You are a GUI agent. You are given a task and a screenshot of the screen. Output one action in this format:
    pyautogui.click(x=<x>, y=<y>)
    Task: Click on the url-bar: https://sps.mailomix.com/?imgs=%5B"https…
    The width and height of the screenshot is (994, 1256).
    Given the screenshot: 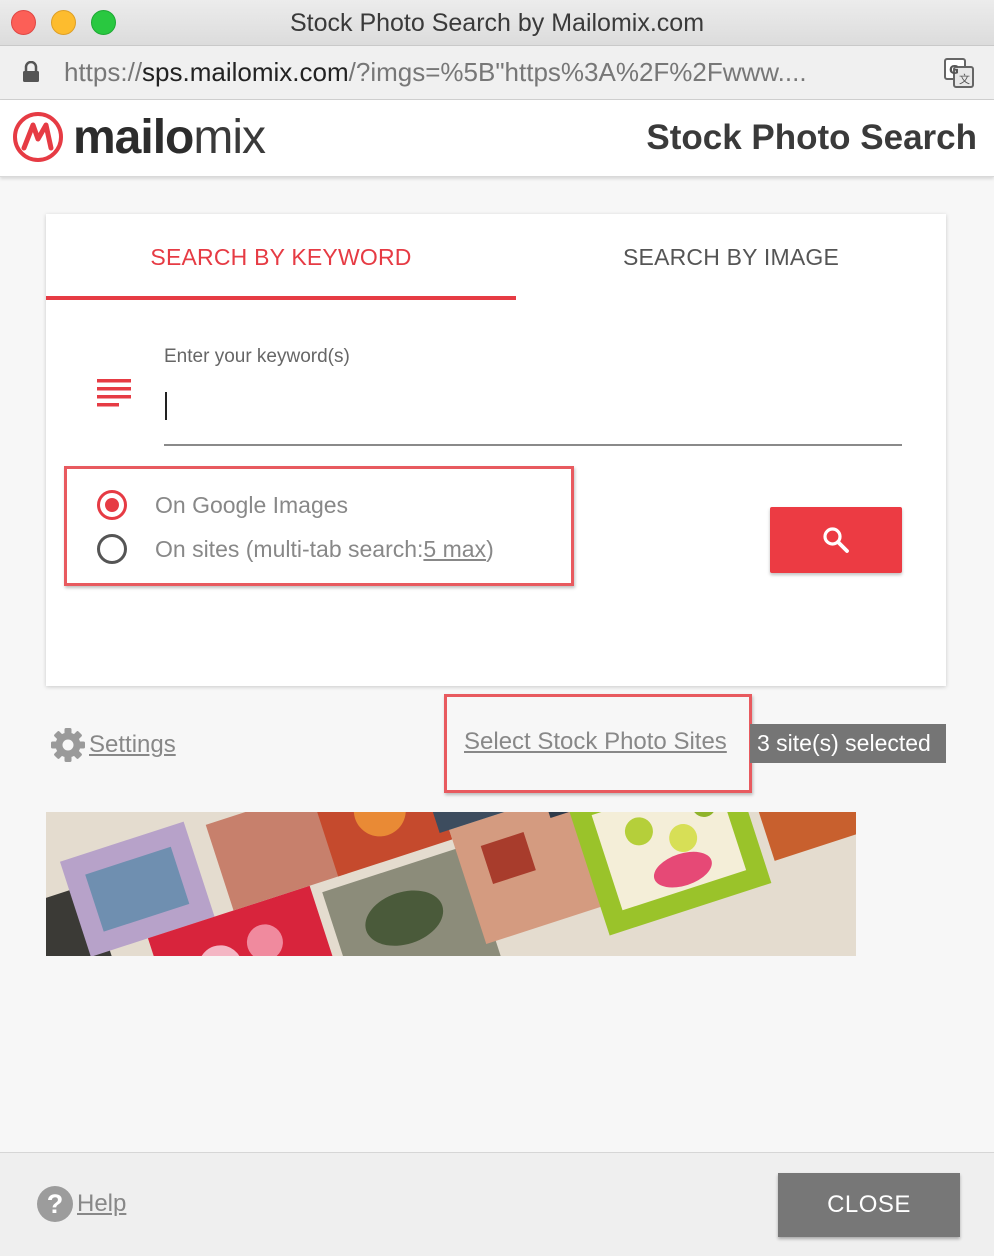 What is the action you would take?
    pyautogui.click(x=497, y=73)
    